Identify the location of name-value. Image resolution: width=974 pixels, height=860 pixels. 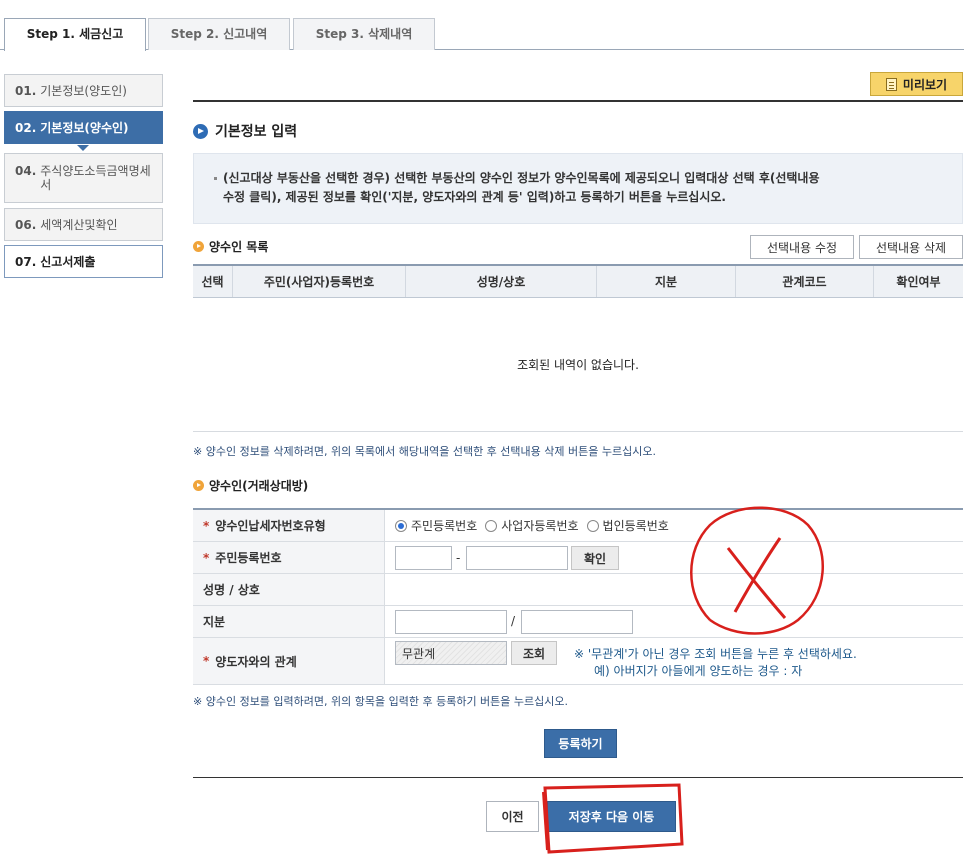
(674, 589).